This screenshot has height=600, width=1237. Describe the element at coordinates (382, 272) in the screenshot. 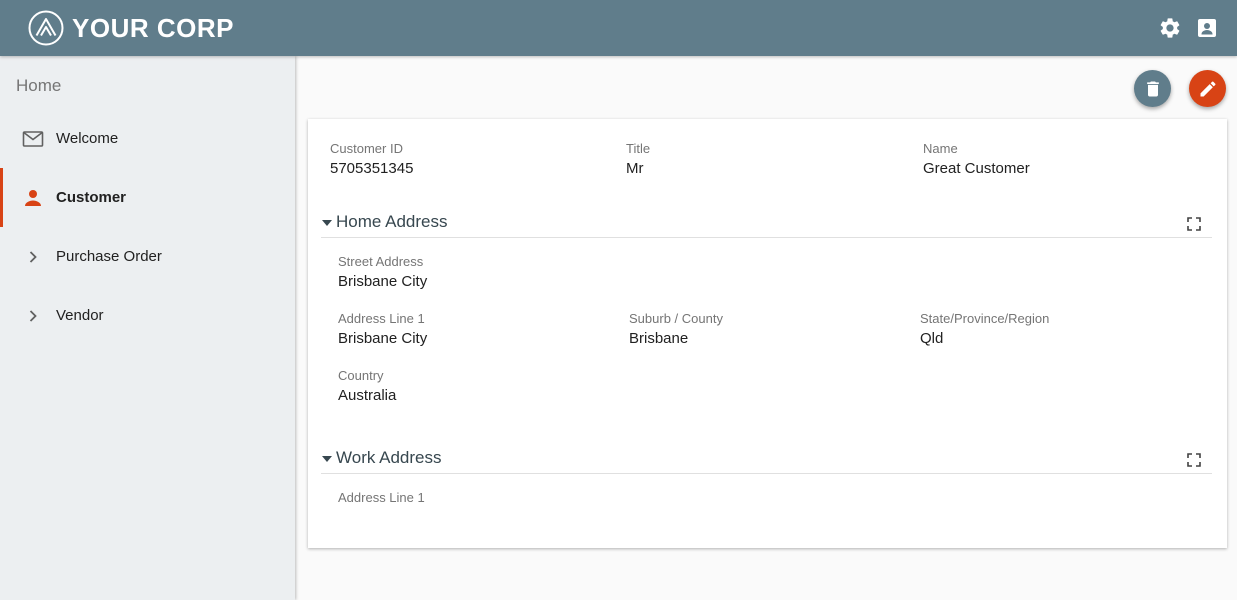

I see `street-address-field: Street Address Brisbane City` at that location.